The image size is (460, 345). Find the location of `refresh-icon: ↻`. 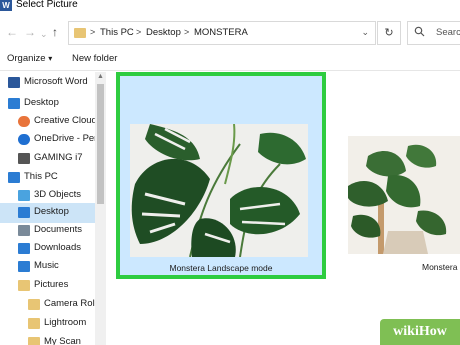

refresh-icon: ↻ is located at coordinates (389, 33).